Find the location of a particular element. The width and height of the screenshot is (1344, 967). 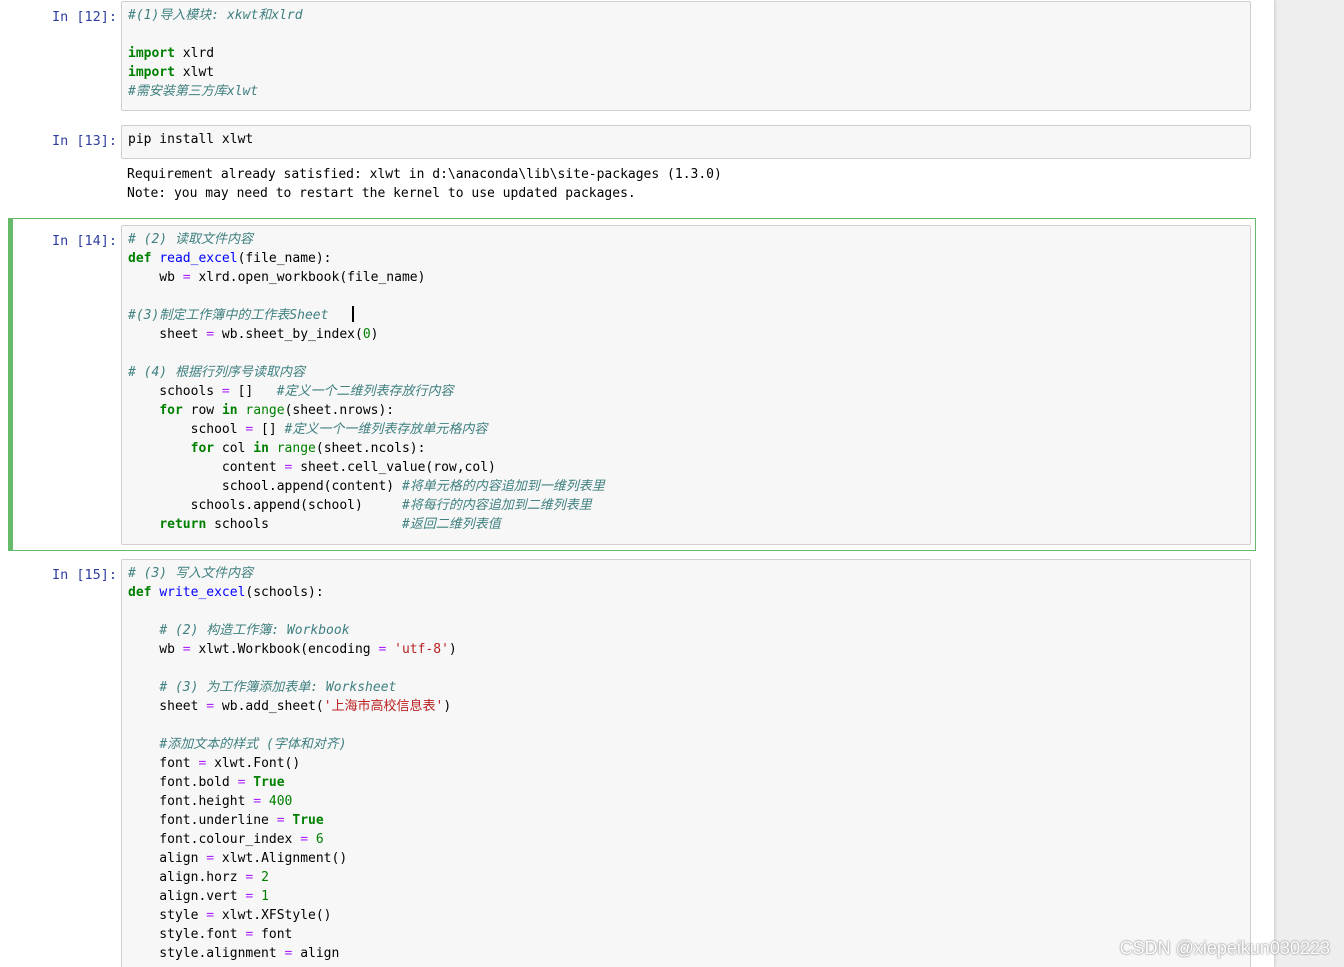

code-line: align.vert = 1 is located at coordinates (686, 896).